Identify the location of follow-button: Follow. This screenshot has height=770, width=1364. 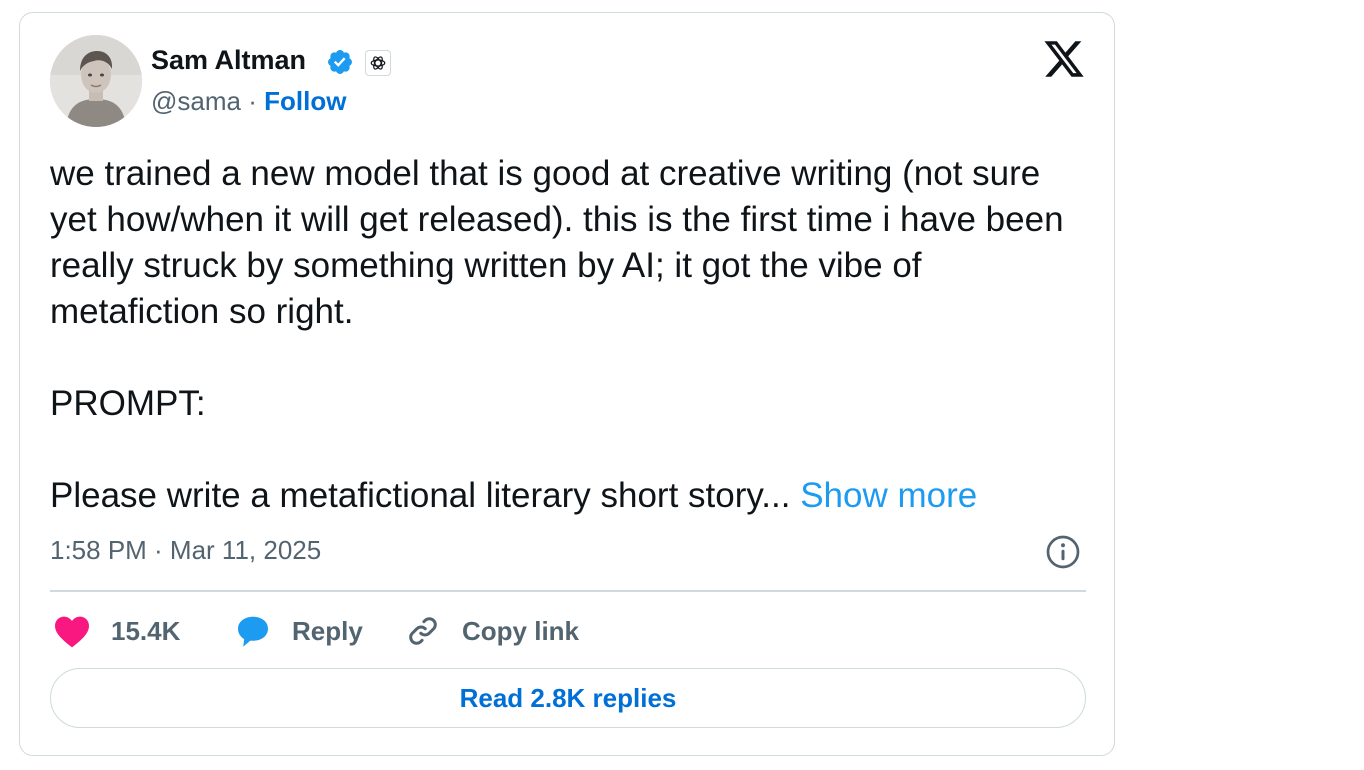
(305, 101).